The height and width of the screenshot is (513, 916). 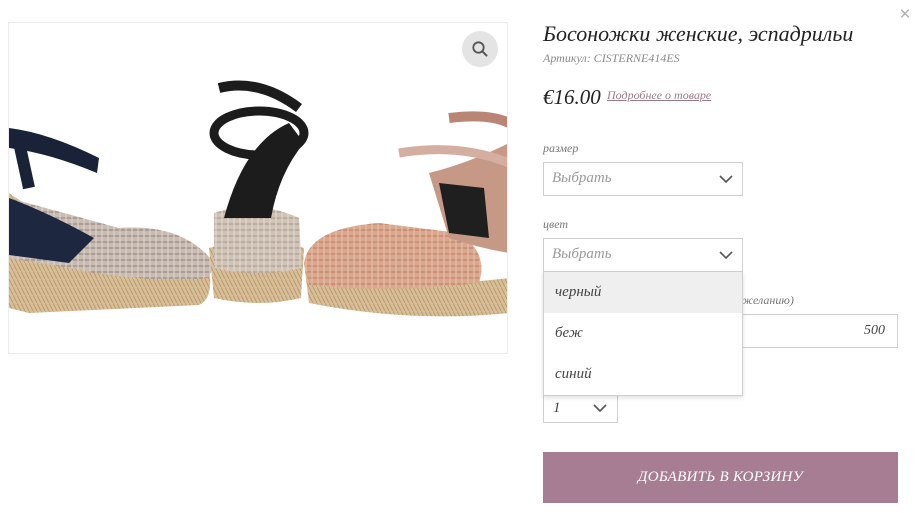 I want to click on product-sku: Артикул: CISTERNE414ES, so click(x=611, y=58).